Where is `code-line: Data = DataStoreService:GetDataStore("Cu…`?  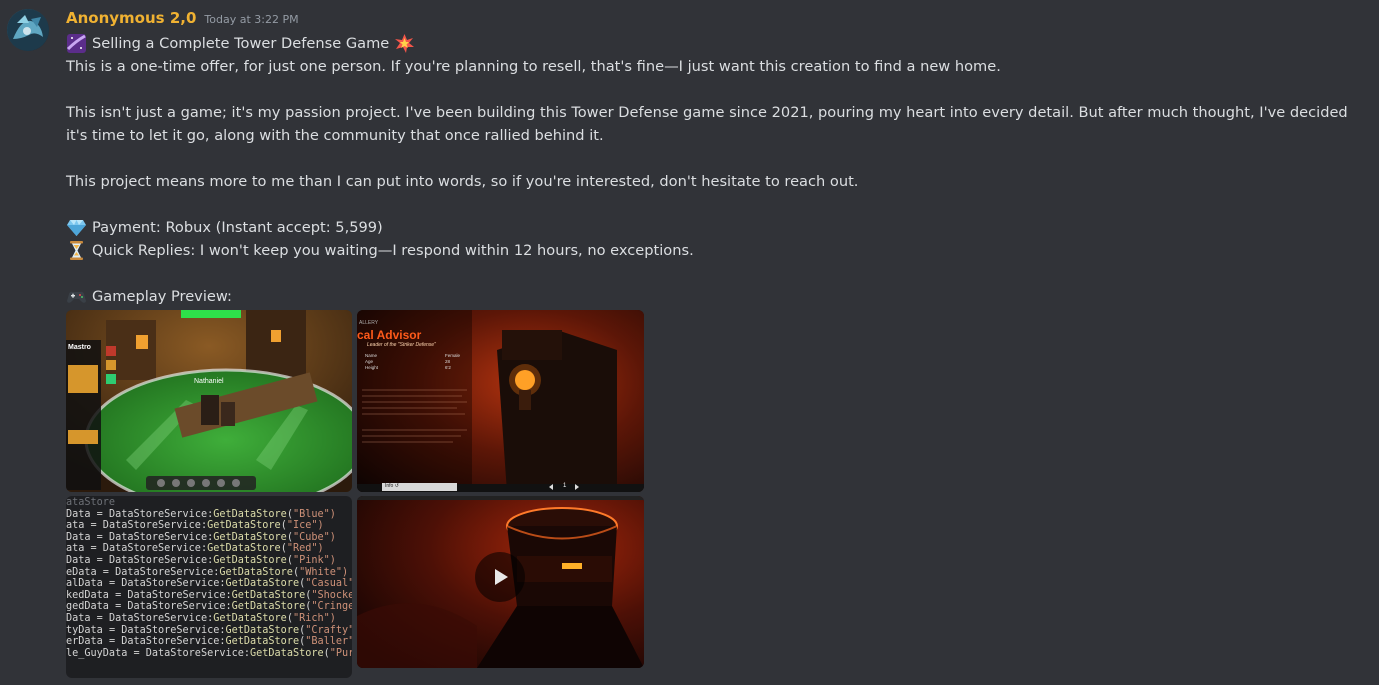
code-line: Data = DataStoreService:GetDataStore("Cu… is located at coordinates (201, 537).